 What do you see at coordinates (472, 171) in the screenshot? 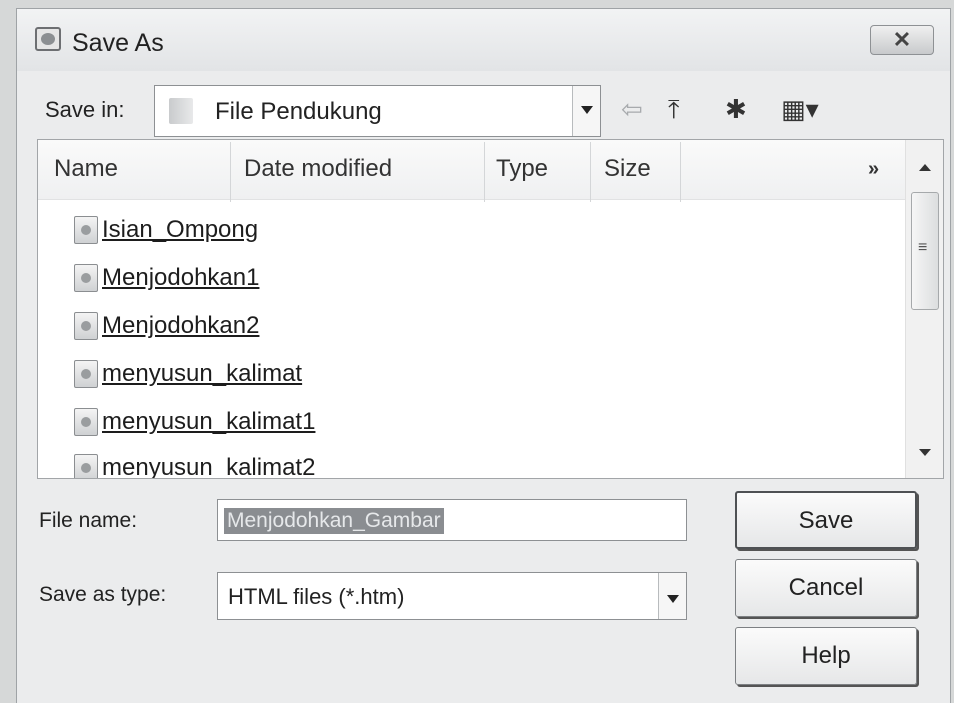
I see `column-header-row: Name Date modified Type Size »` at bounding box center [472, 171].